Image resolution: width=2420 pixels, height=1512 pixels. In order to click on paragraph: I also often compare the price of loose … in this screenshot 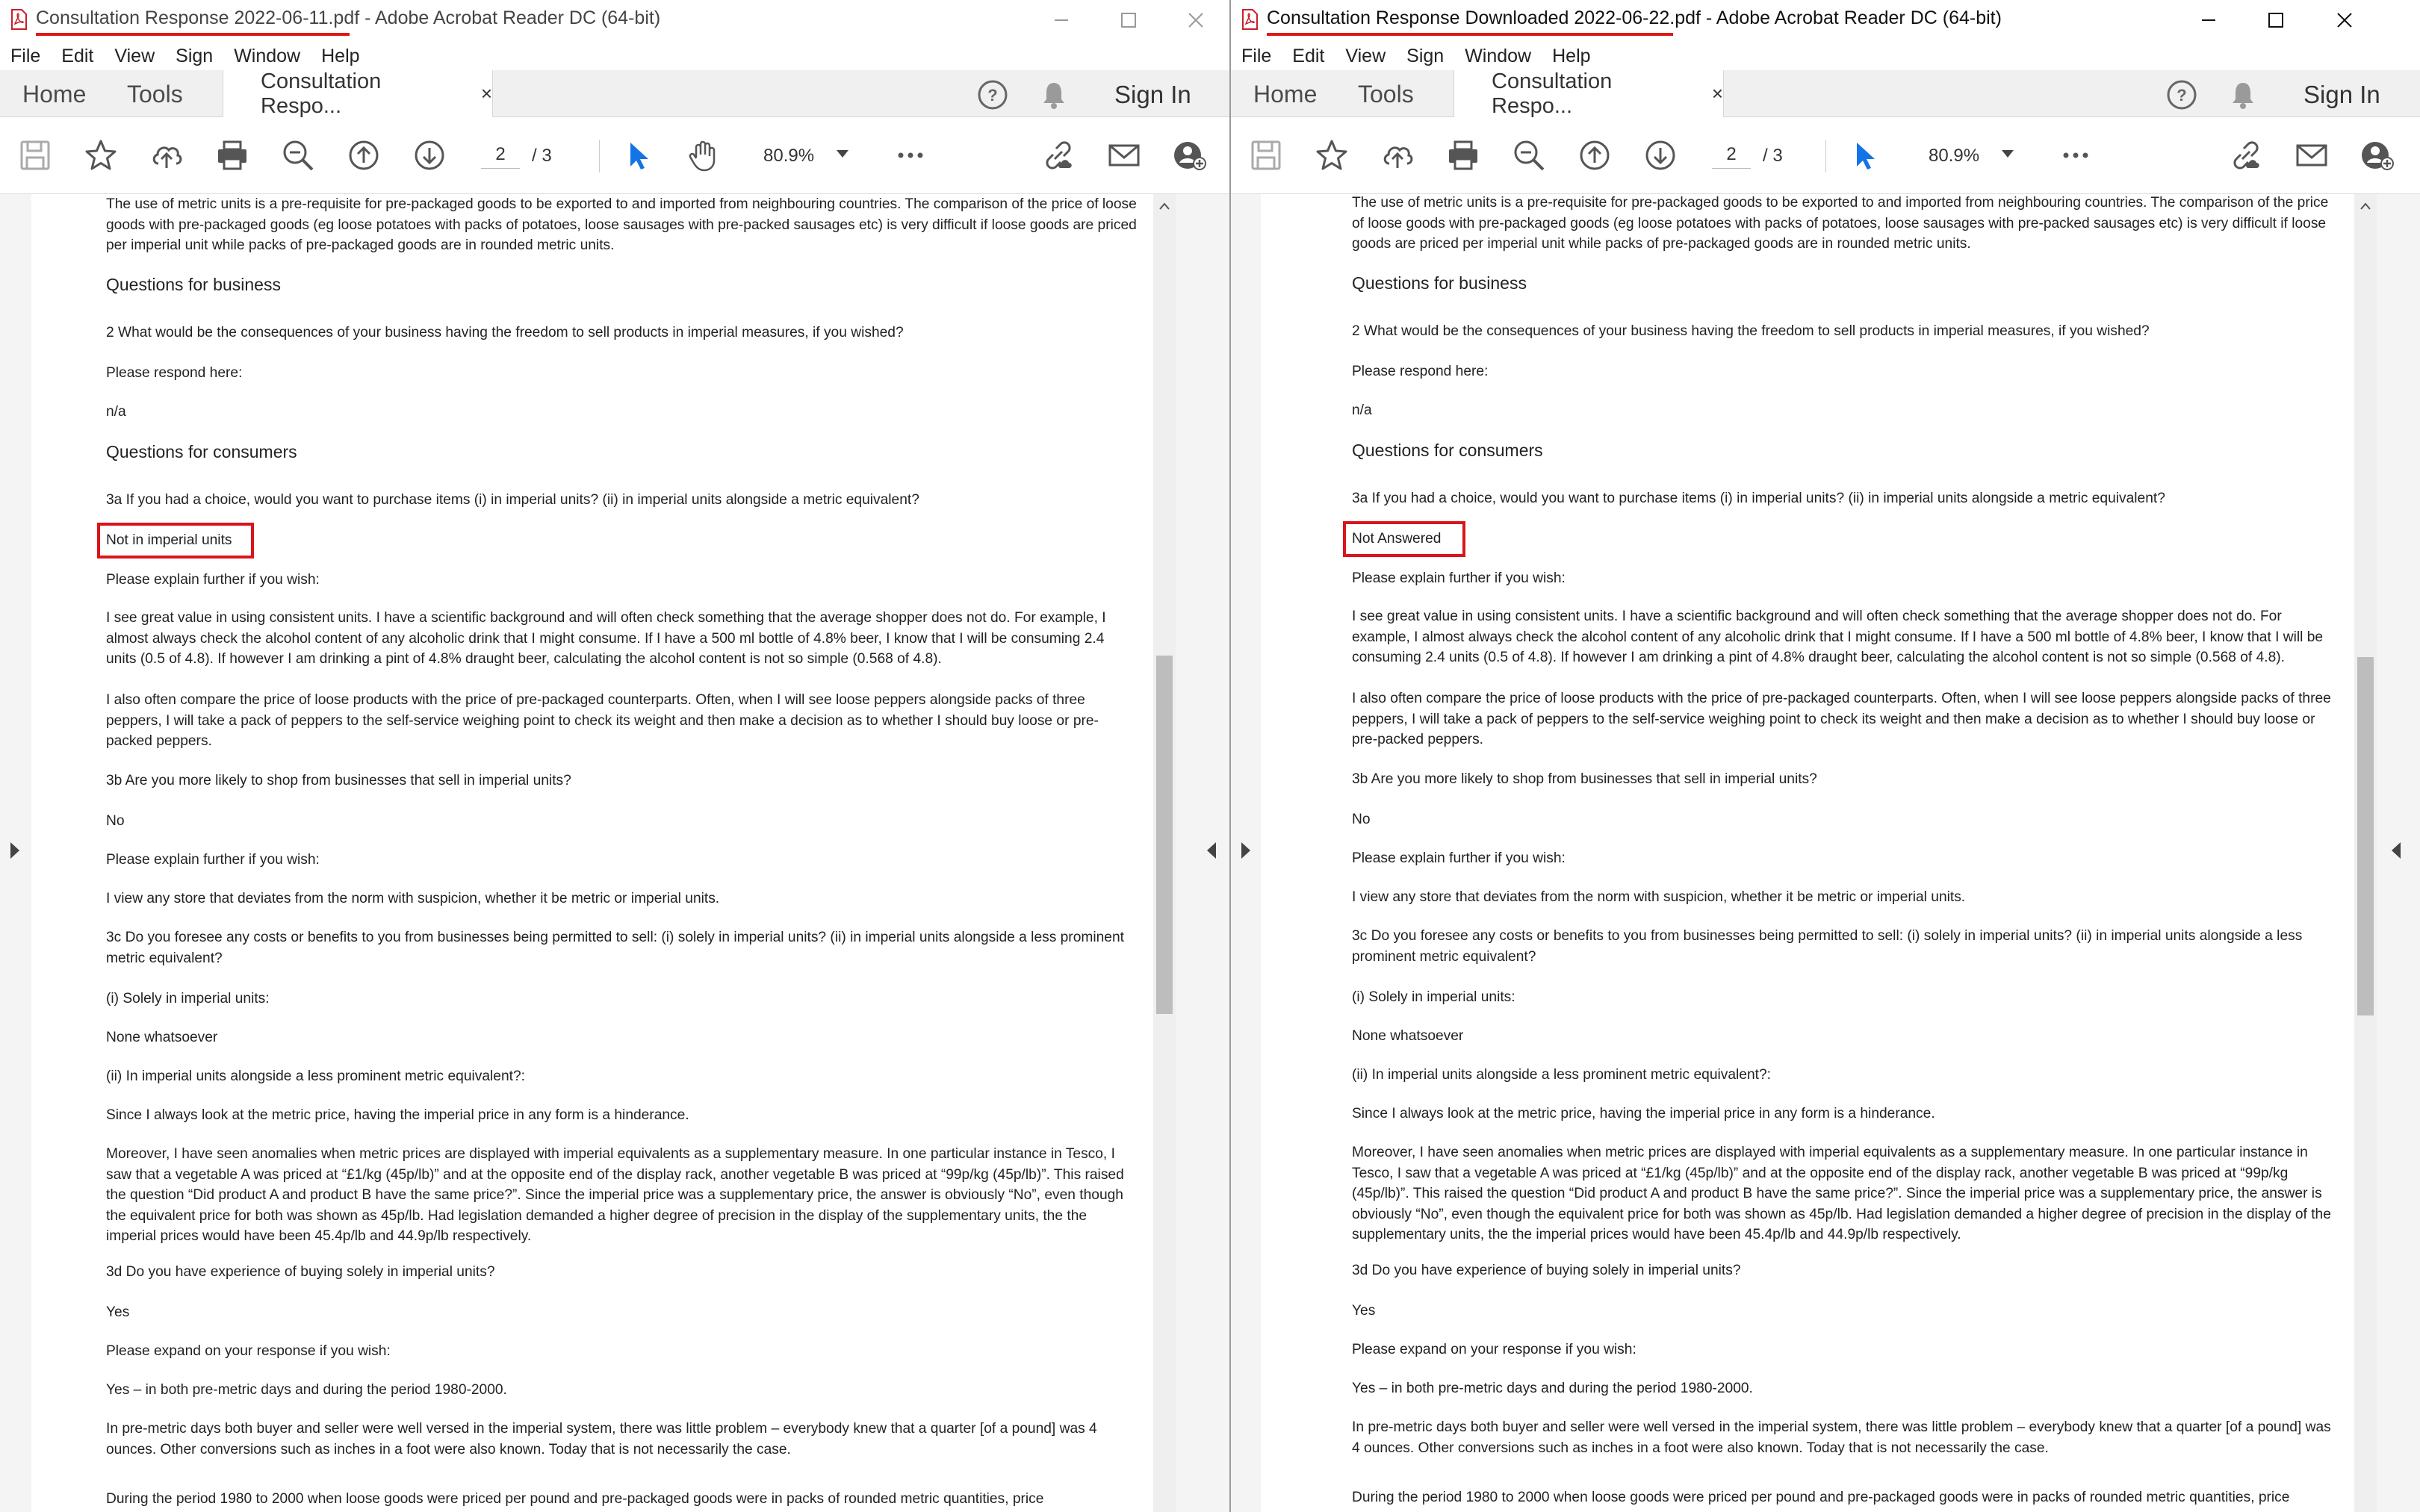, I will do `click(602, 720)`.